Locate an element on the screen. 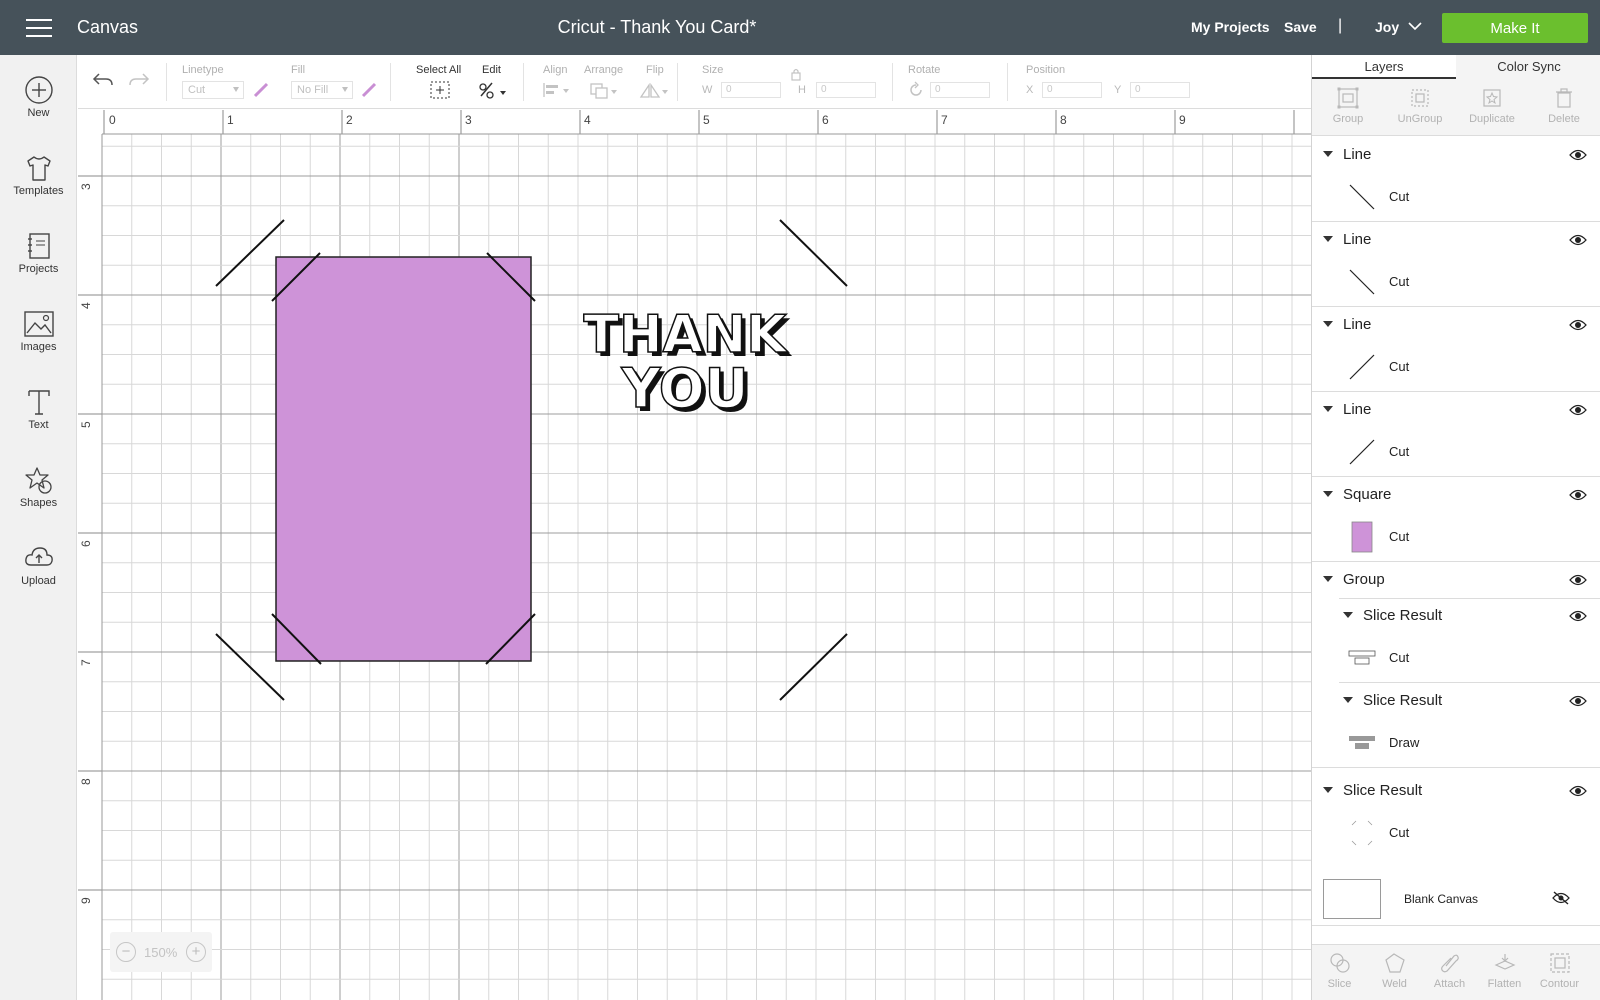 Image resolution: width=1600 pixels, height=1000 pixels. blank-canvas-row: Blank Canvas is located at coordinates (1456, 898).